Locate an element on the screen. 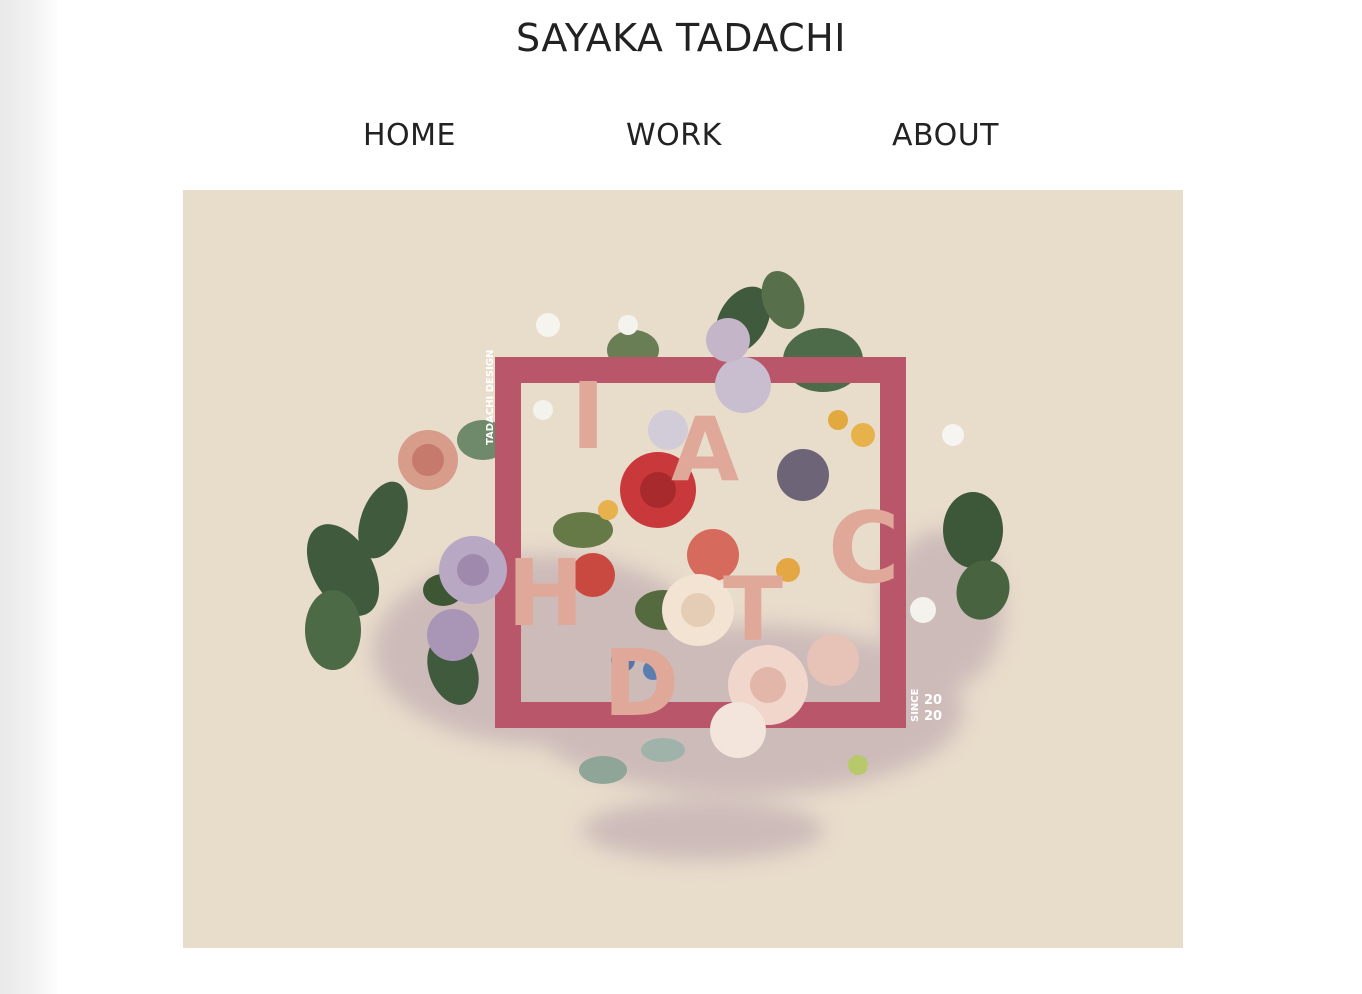 The height and width of the screenshot is (994, 1362). logo-letter-a: A is located at coordinates (705, 449).